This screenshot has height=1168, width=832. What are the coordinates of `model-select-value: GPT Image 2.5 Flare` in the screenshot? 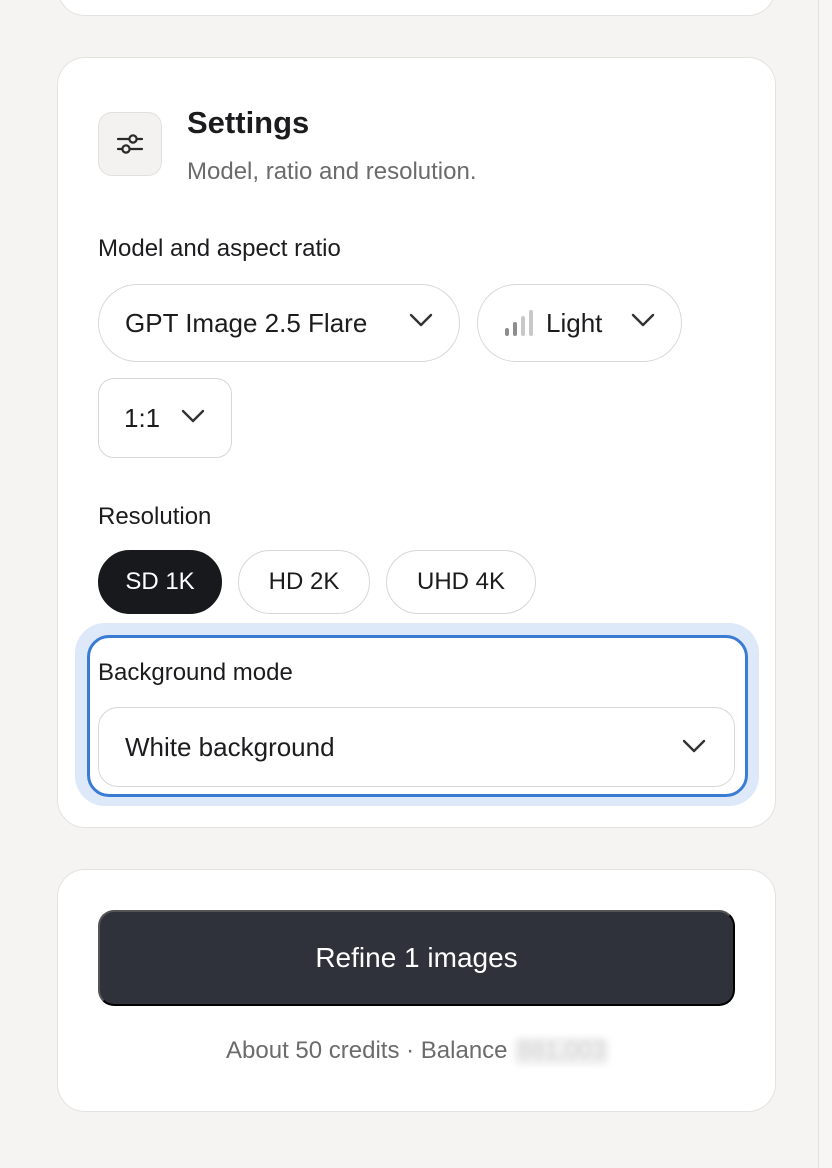 It's located at (246, 322).